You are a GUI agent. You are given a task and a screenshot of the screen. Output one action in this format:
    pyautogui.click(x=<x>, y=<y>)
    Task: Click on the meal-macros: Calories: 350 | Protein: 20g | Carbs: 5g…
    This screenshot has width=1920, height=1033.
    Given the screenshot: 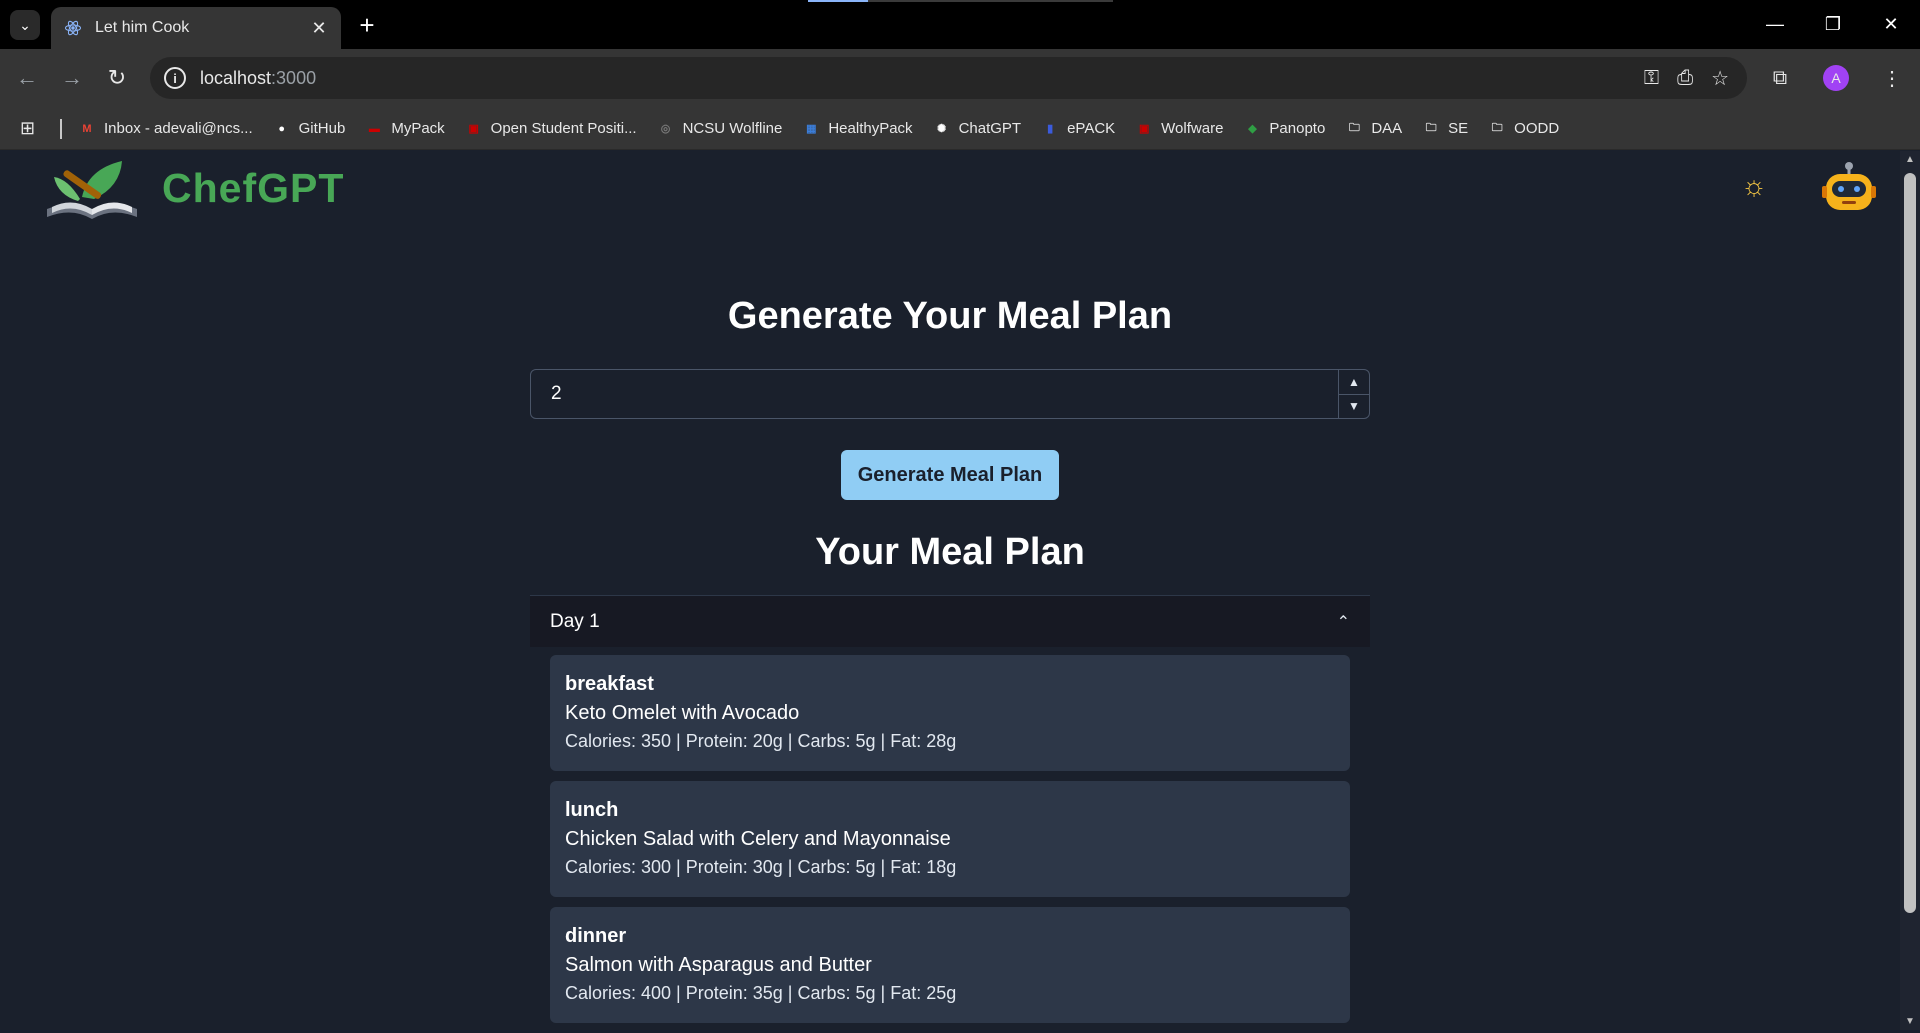 What is the action you would take?
    pyautogui.click(x=761, y=741)
    